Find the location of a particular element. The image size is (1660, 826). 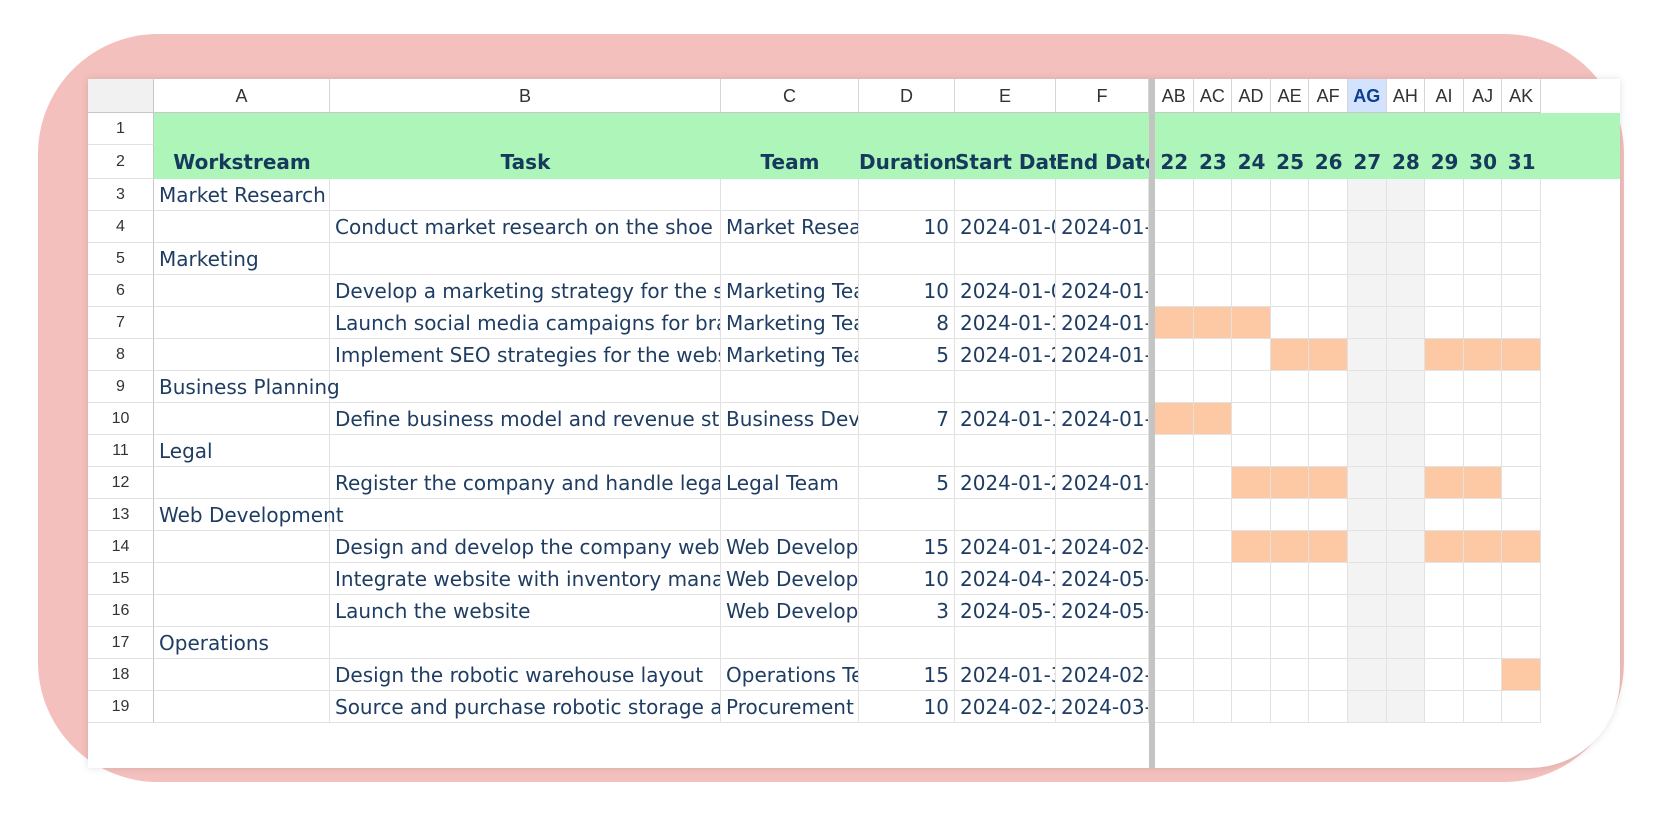

column-header-ae: AE is located at coordinates (1290, 96).